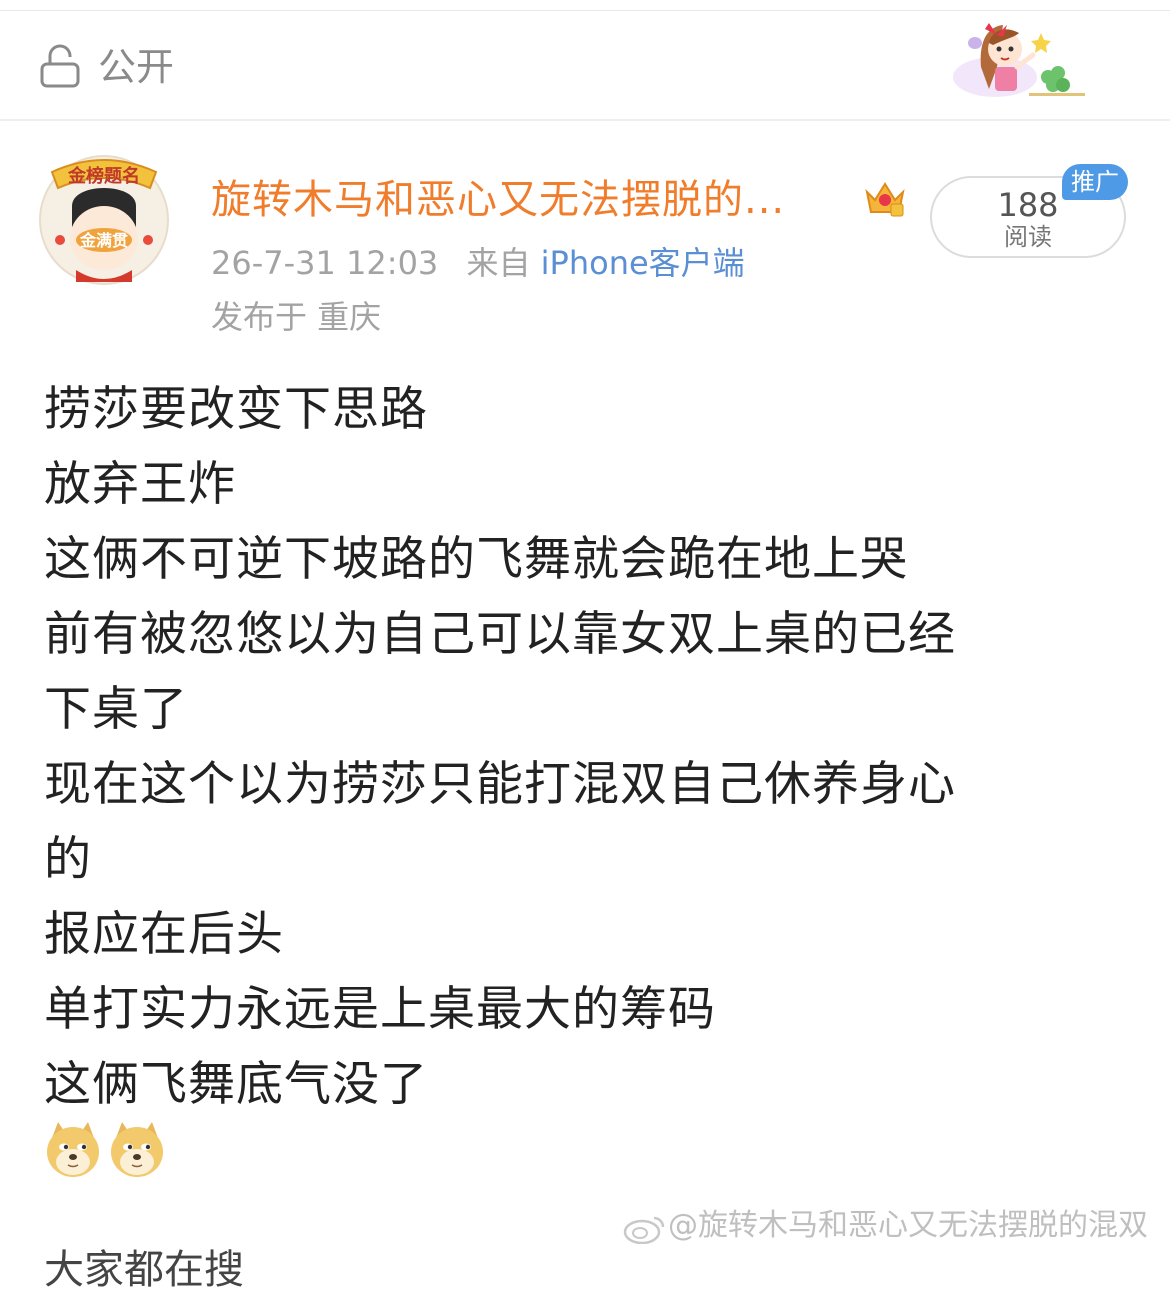 The width and height of the screenshot is (1170, 1298). What do you see at coordinates (498, 263) in the screenshot?
I see `source-prefix: 来自` at bounding box center [498, 263].